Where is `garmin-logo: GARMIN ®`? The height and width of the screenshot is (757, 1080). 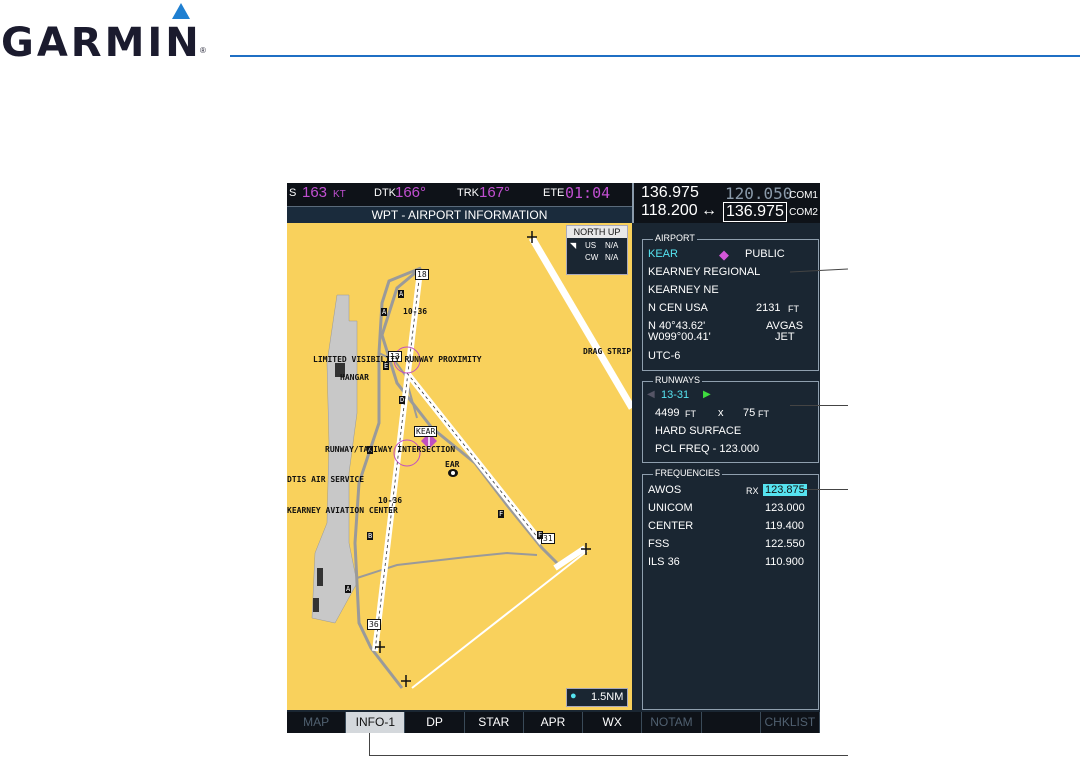 garmin-logo: GARMIN ® is located at coordinates (110, 33).